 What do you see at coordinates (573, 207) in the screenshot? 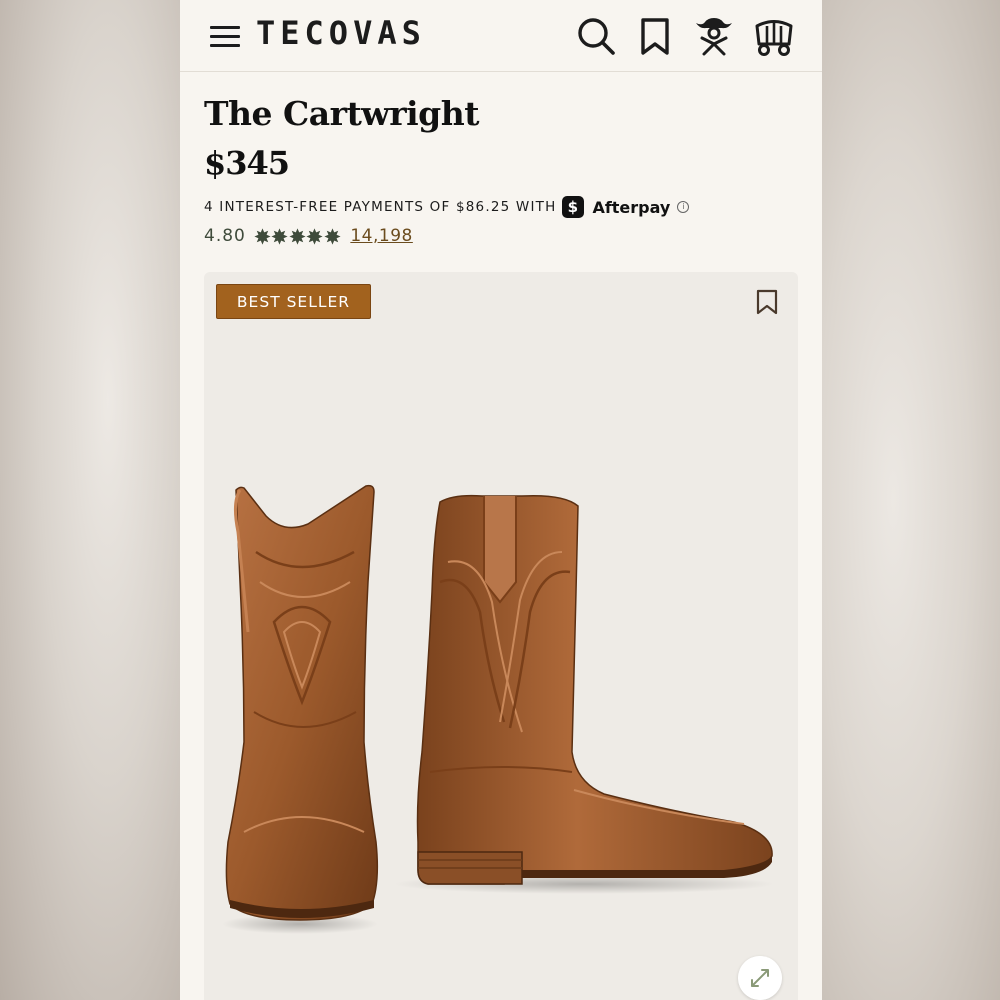
I see `afterpay-logo-icon: $` at bounding box center [573, 207].